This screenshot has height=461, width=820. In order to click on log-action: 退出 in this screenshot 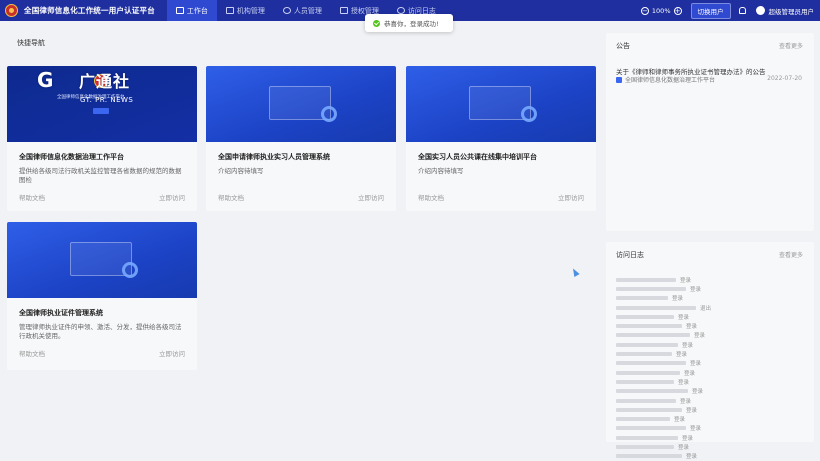, I will do `click(706, 308)`.